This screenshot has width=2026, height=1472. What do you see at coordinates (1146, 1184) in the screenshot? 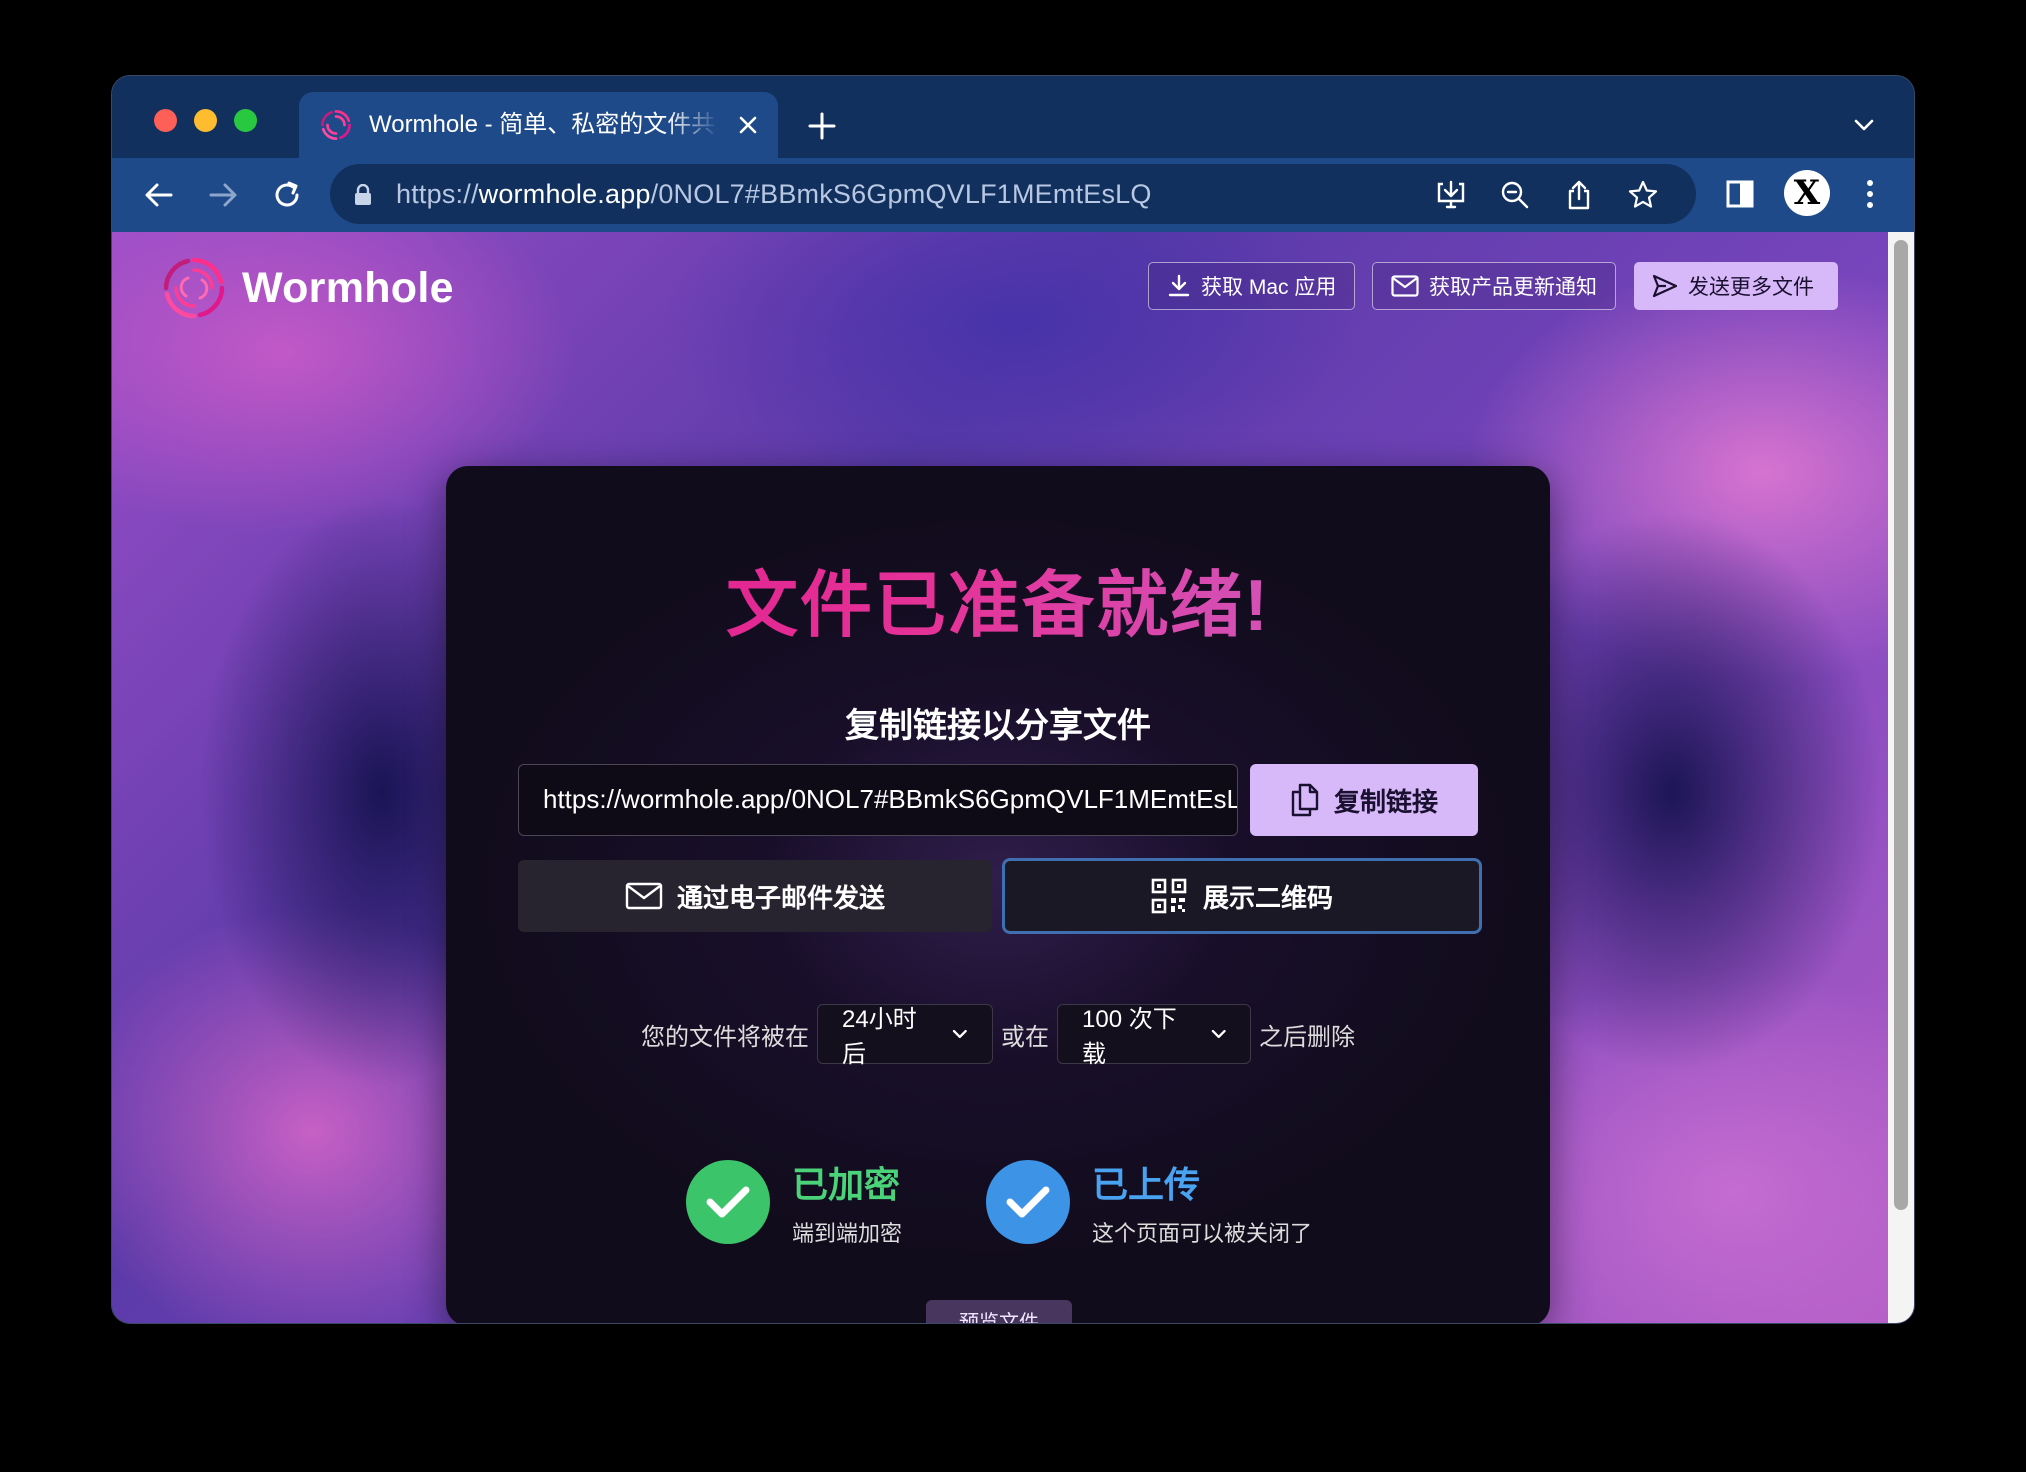
I see `uploaded-title: 已上传` at bounding box center [1146, 1184].